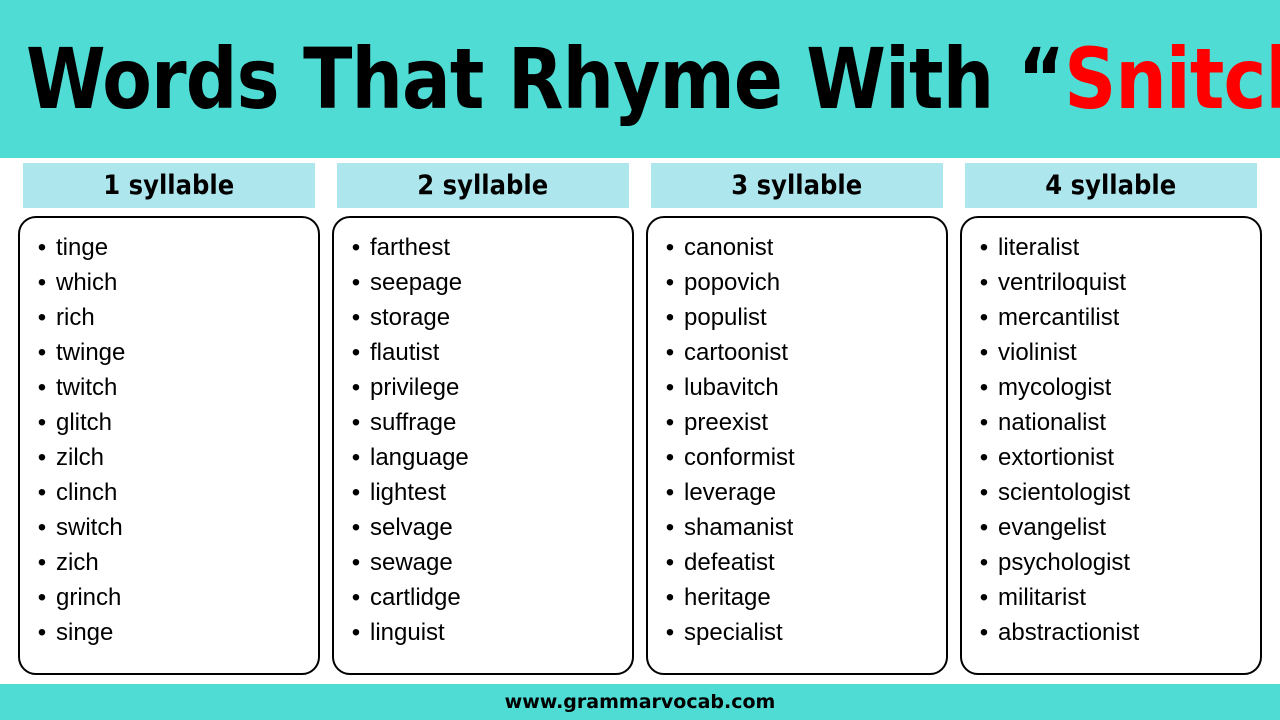 Image resolution: width=1280 pixels, height=720 pixels. What do you see at coordinates (1039, 247) in the screenshot?
I see `word-label: literalist` at bounding box center [1039, 247].